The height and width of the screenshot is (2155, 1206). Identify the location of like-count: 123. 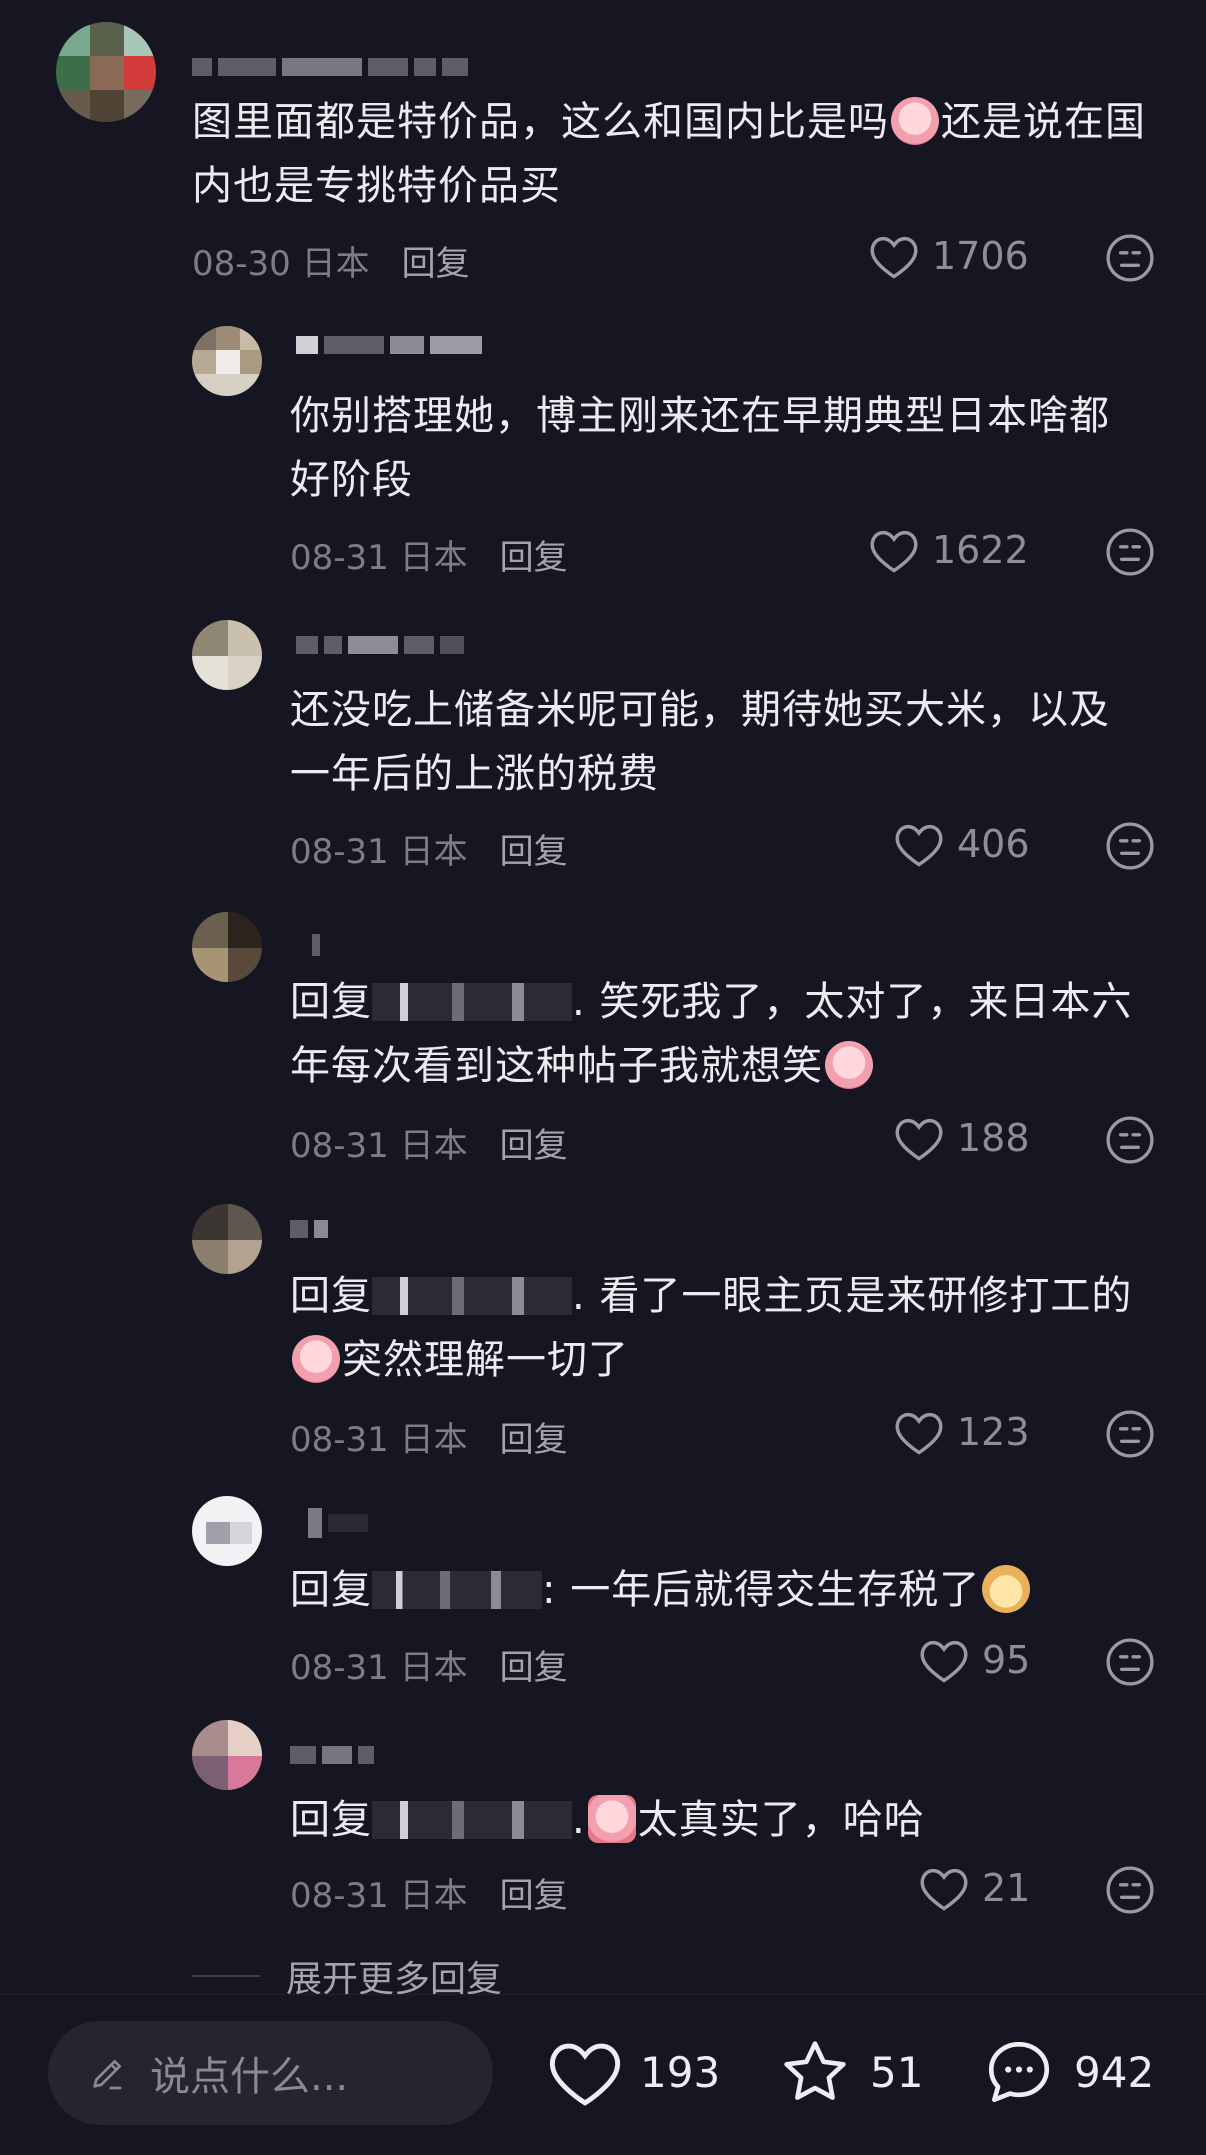
(993, 1432).